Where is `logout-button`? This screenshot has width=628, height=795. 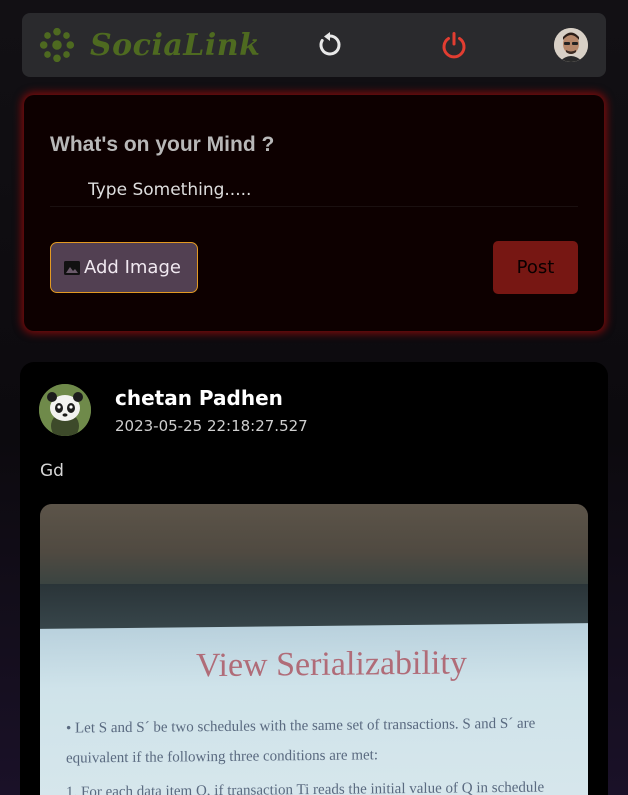 logout-button is located at coordinates (454, 45).